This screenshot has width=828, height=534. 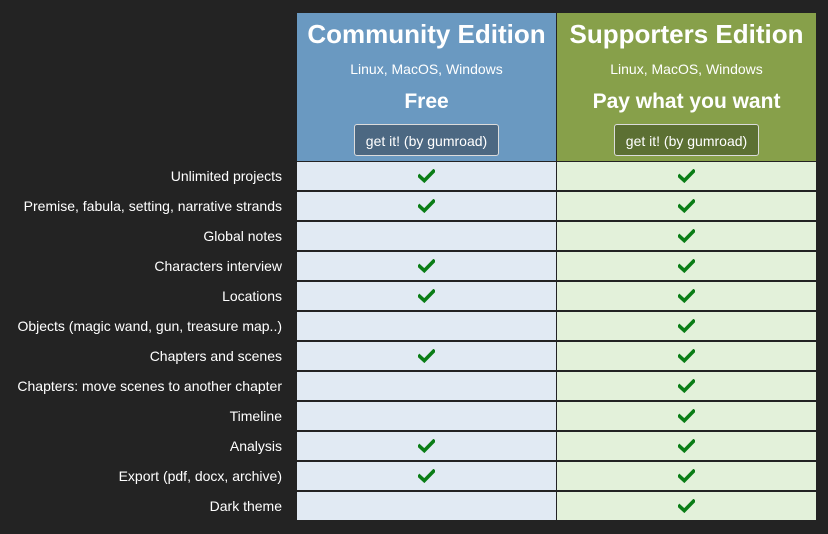 I want to click on feature-row: Chapters and scenes, so click(x=414, y=356).